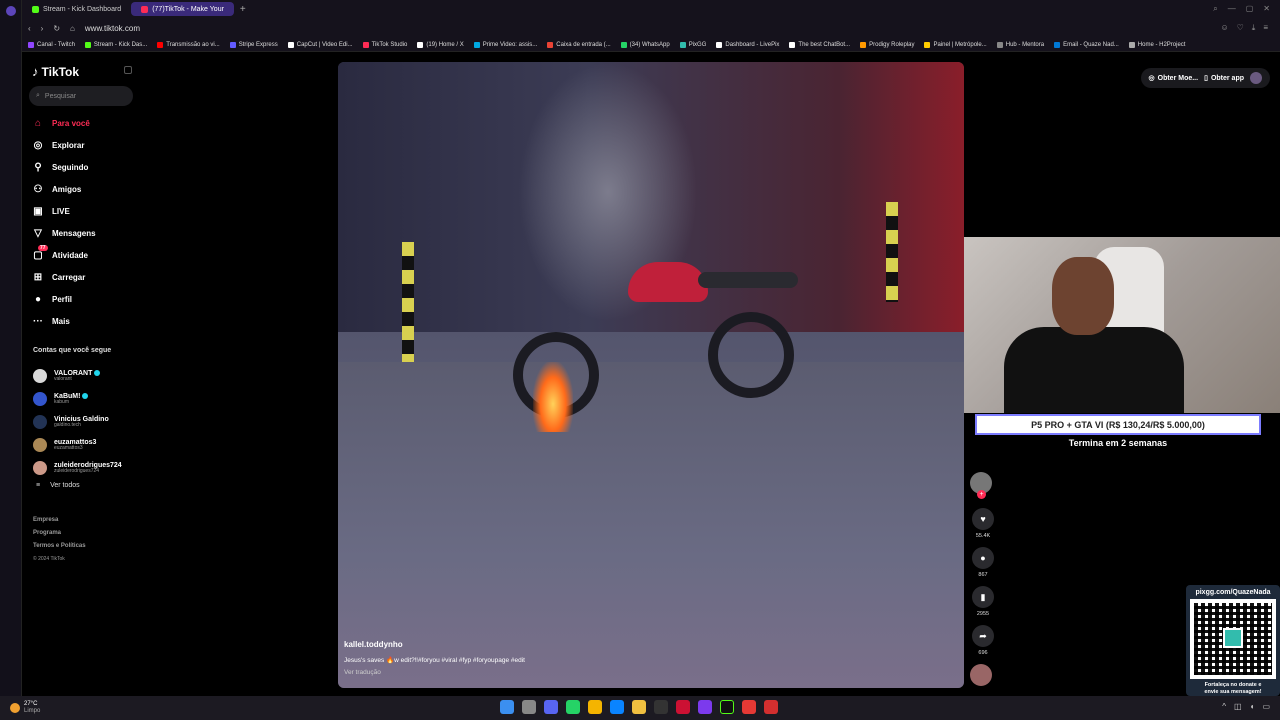 The width and height of the screenshot is (1280, 720). What do you see at coordinates (253, 44) in the screenshot?
I see `bookmark-item: Stripe Express` at bounding box center [253, 44].